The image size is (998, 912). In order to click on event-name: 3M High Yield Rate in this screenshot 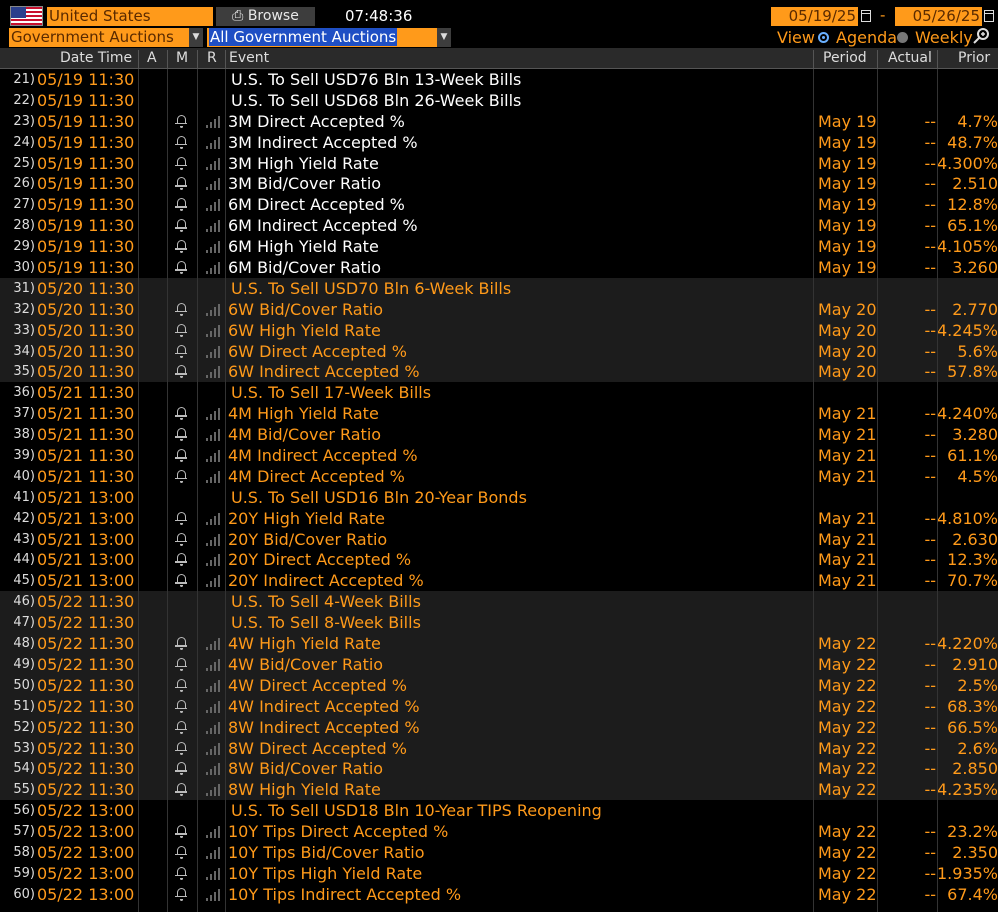, I will do `click(303, 163)`.